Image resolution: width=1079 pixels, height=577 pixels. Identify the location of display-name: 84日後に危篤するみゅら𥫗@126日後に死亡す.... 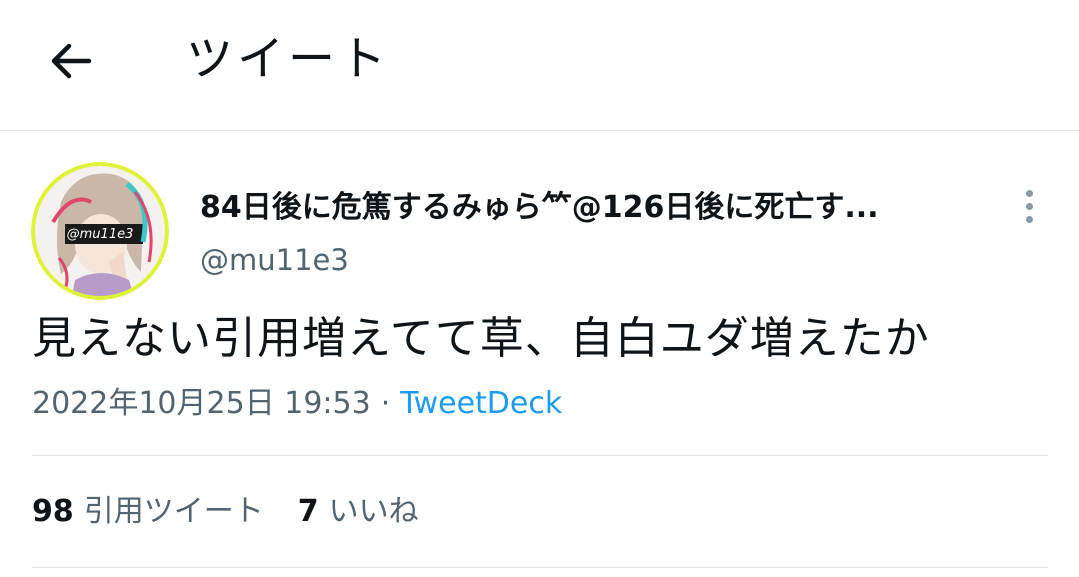
(539, 208).